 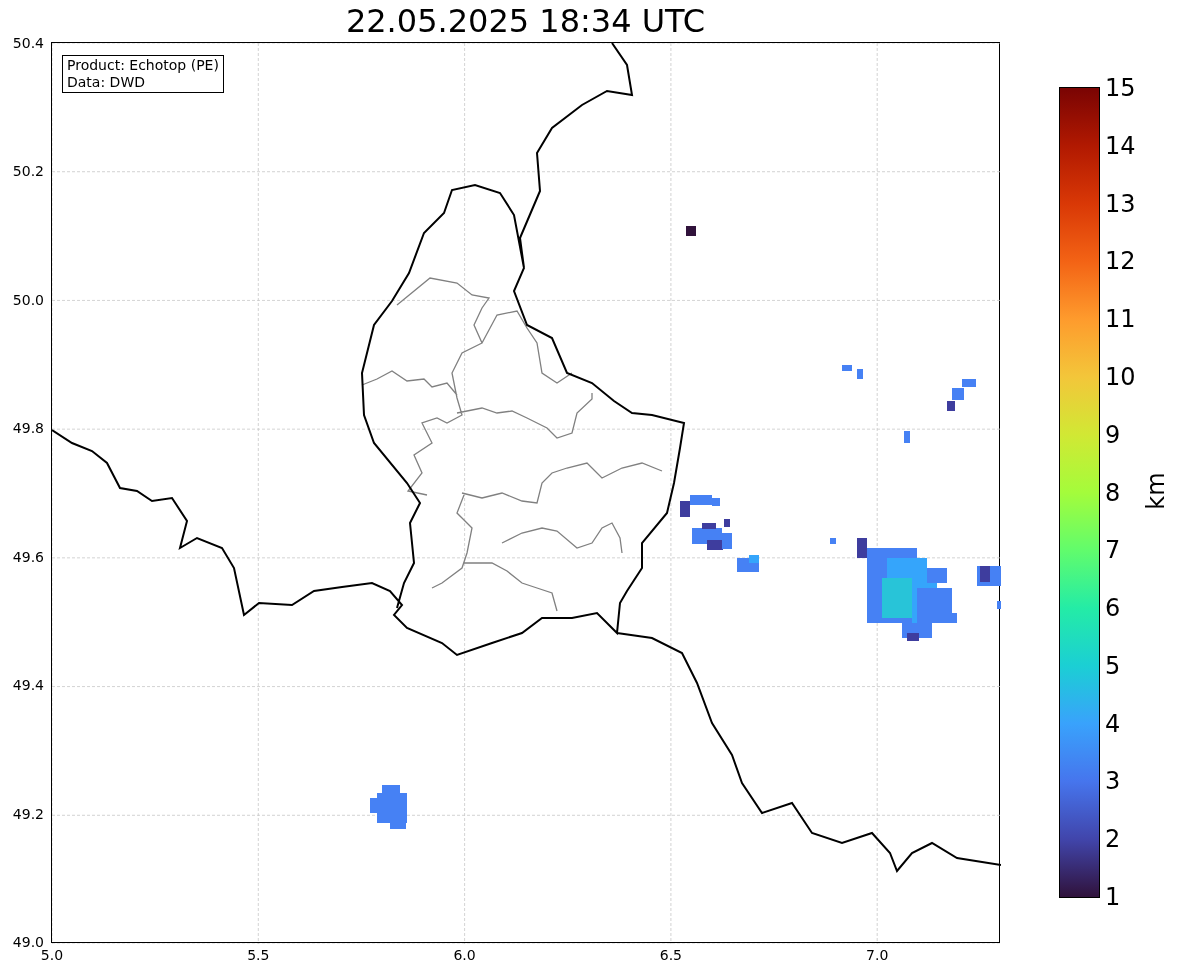 I want to click on legend-text: Data: DWD, so click(x=106, y=82).